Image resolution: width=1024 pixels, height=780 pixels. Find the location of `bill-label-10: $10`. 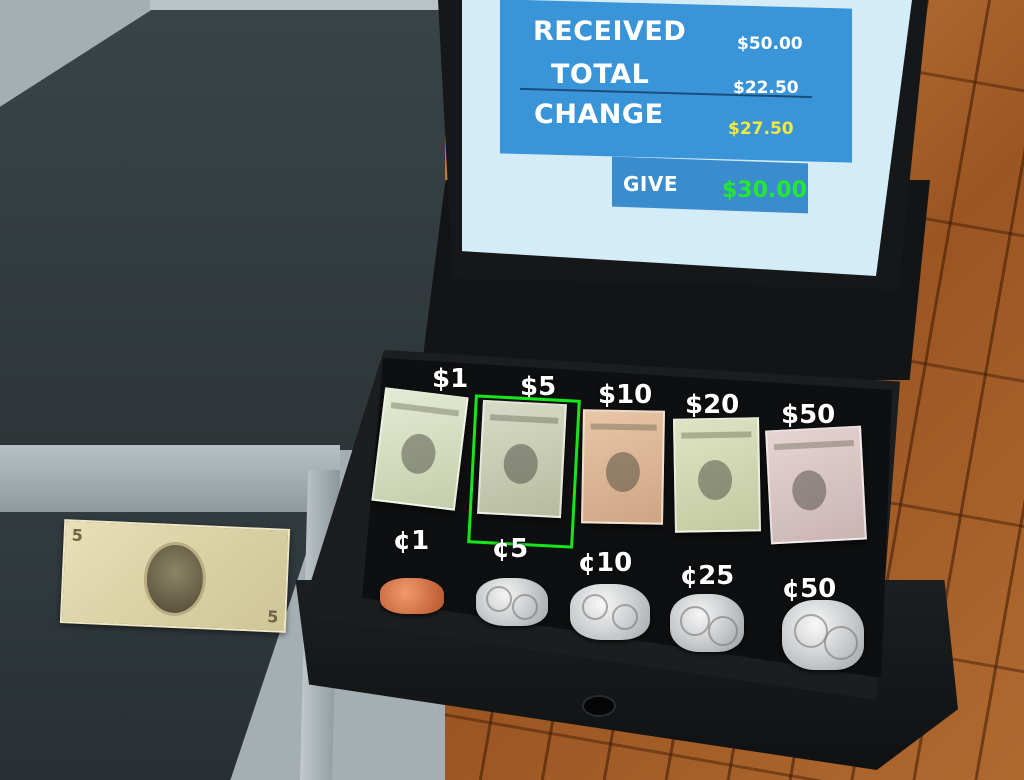

bill-label-10: $10 is located at coordinates (625, 395).